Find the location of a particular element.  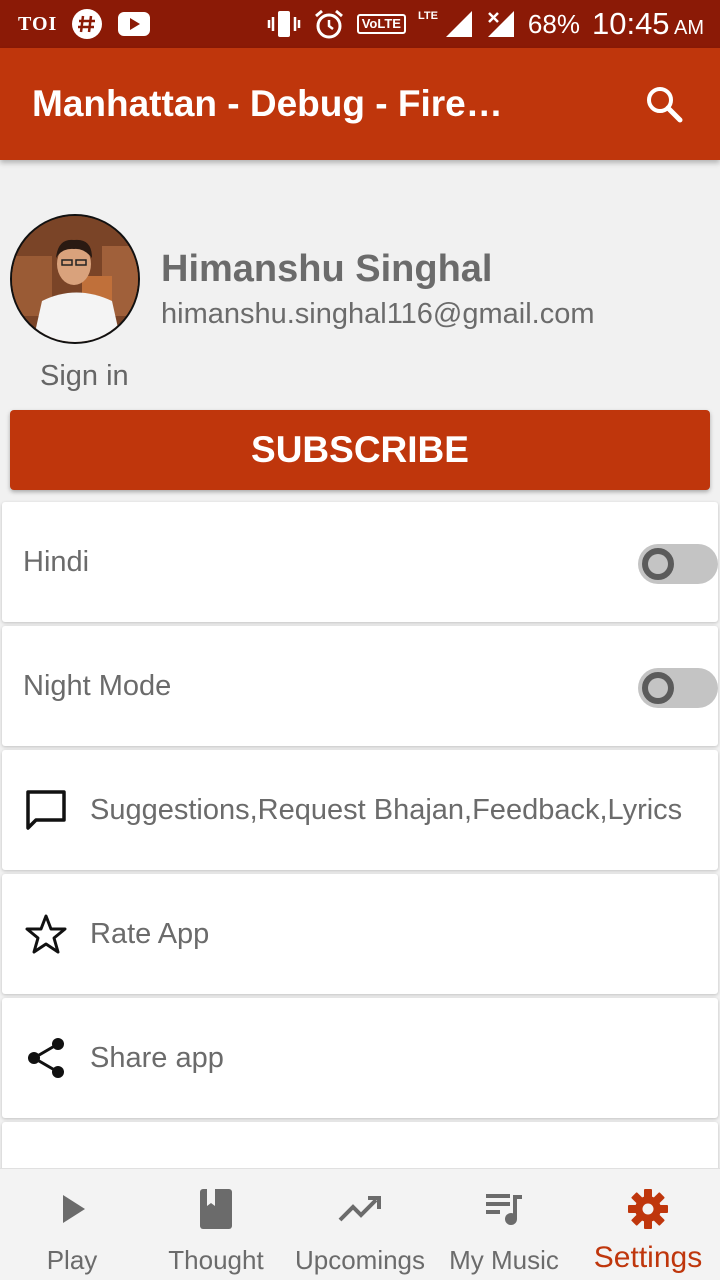

bottom-navigation: Play Thought Upcomings My Music Settings is located at coordinates (360, 1224).